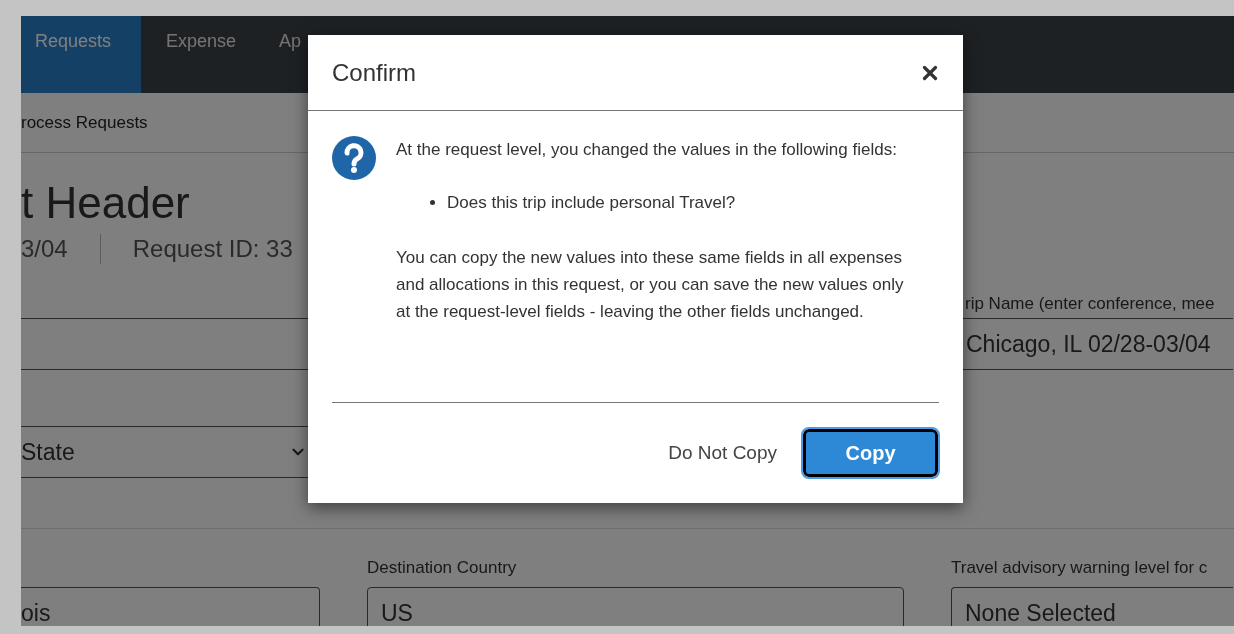 This screenshot has width=1234, height=634. Describe the element at coordinates (722, 453) in the screenshot. I see `do-not-copy-link: Do Not Copy` at that location.